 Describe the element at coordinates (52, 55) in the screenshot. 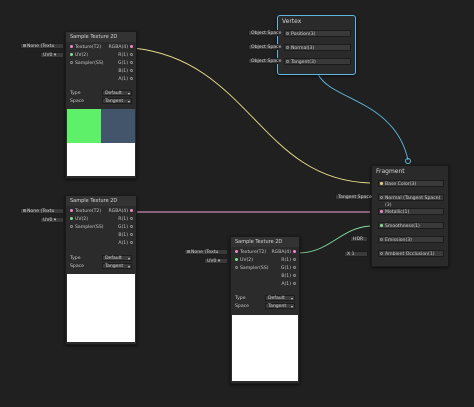

I see `uv-chip-1: UV0 ▾` at that location.